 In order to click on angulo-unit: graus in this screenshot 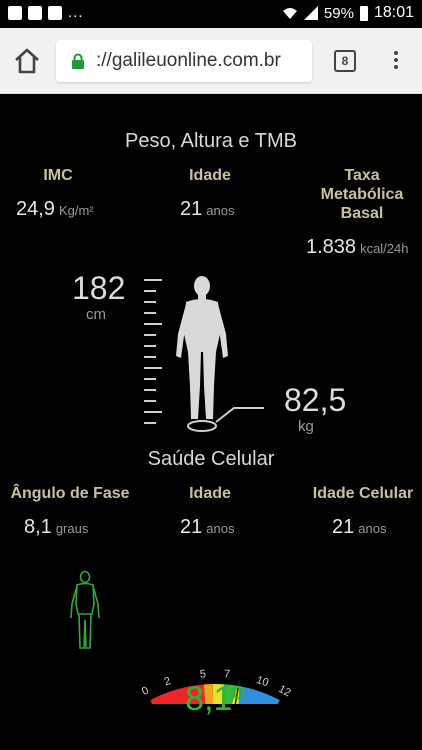, I will do `click(72, 528)`.